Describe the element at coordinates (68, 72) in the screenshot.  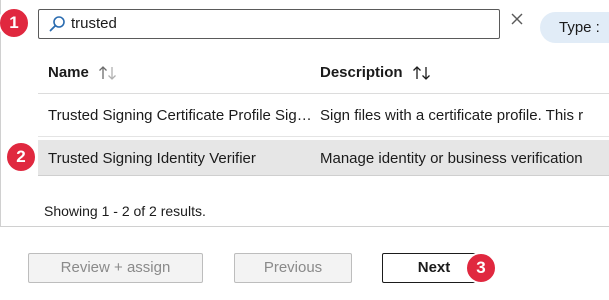
I see `column-header-name-label: Name` at that location.